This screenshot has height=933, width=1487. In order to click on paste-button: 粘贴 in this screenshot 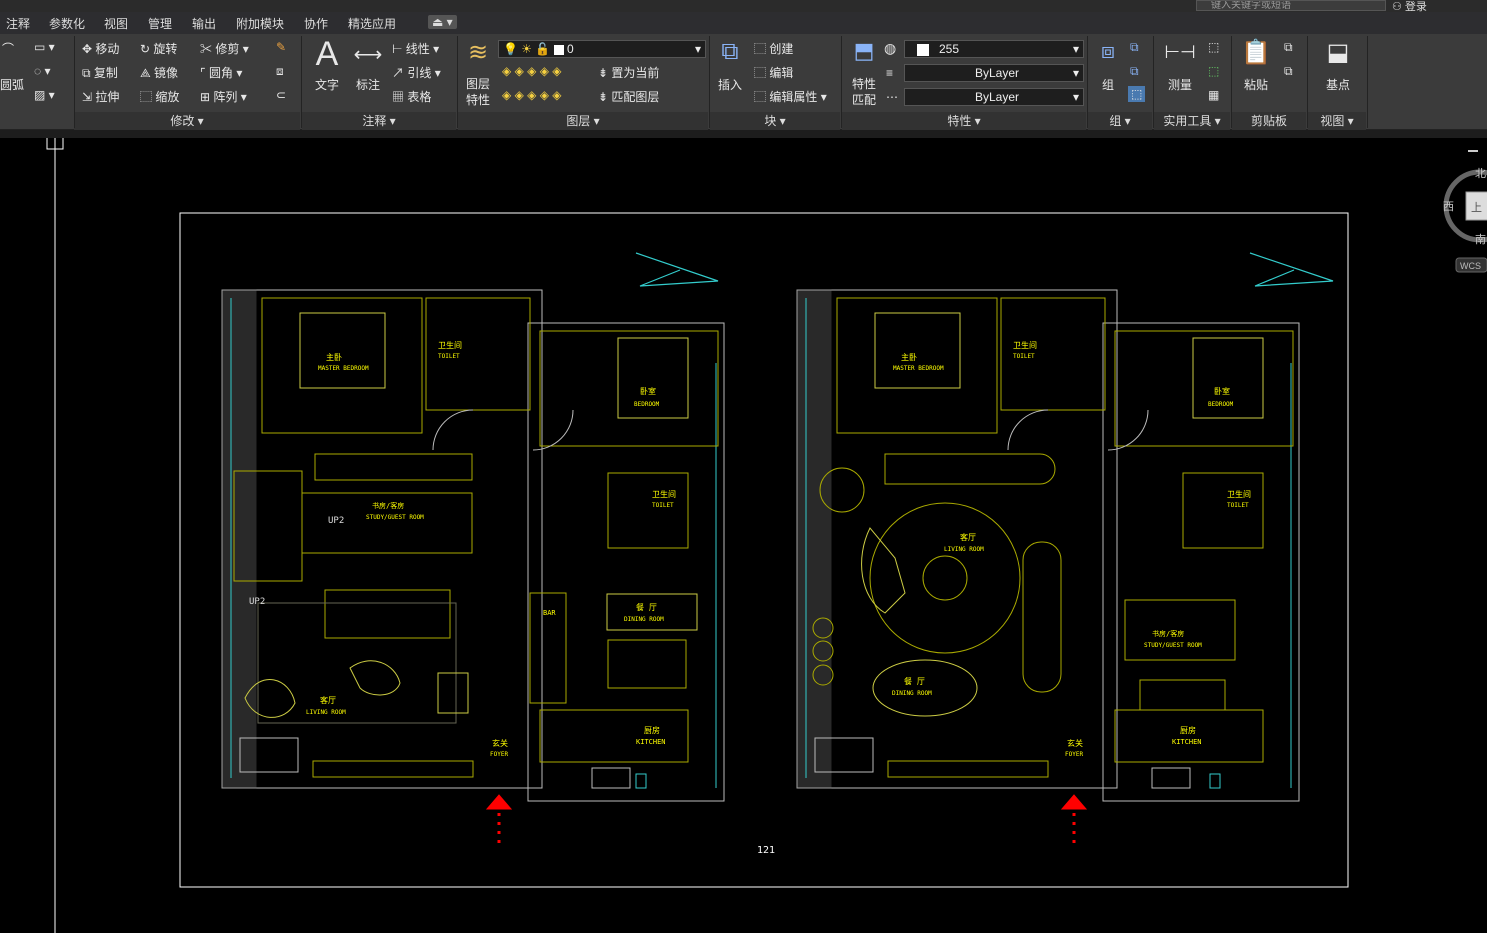, I will do `click(1256, 84)`.